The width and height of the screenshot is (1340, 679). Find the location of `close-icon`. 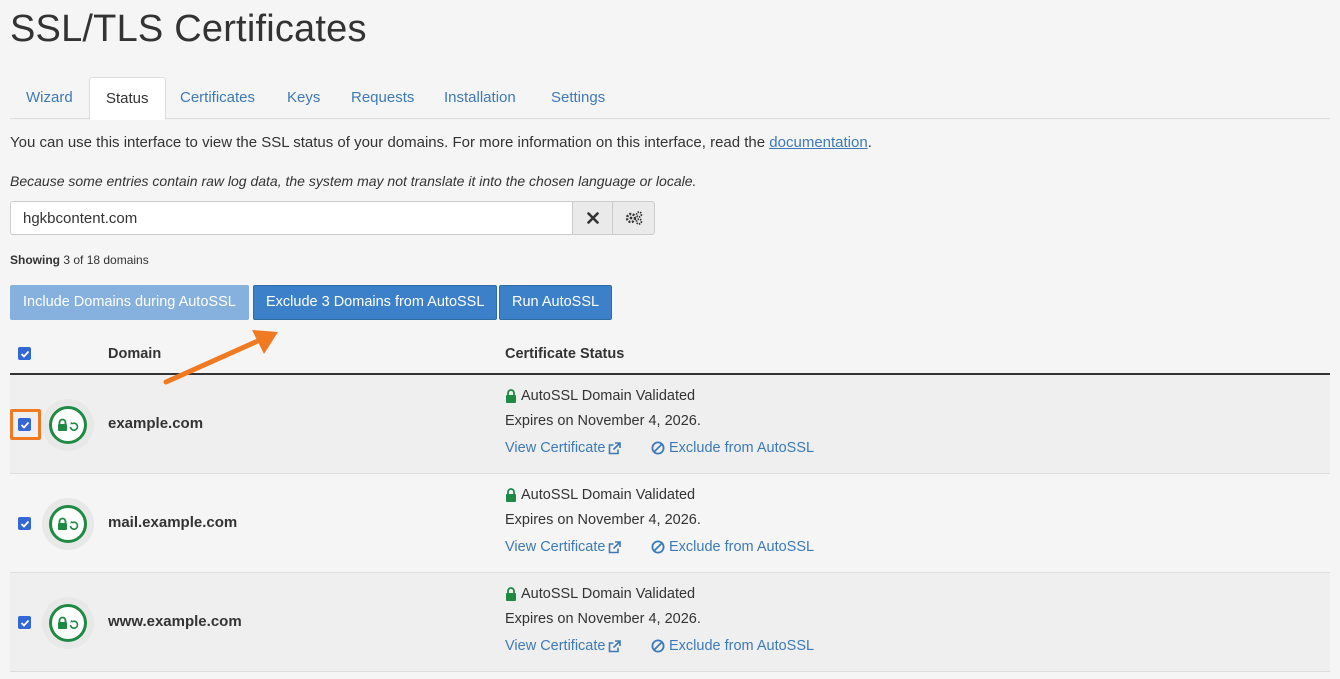

close-icon is located at coordinates (592, 218).